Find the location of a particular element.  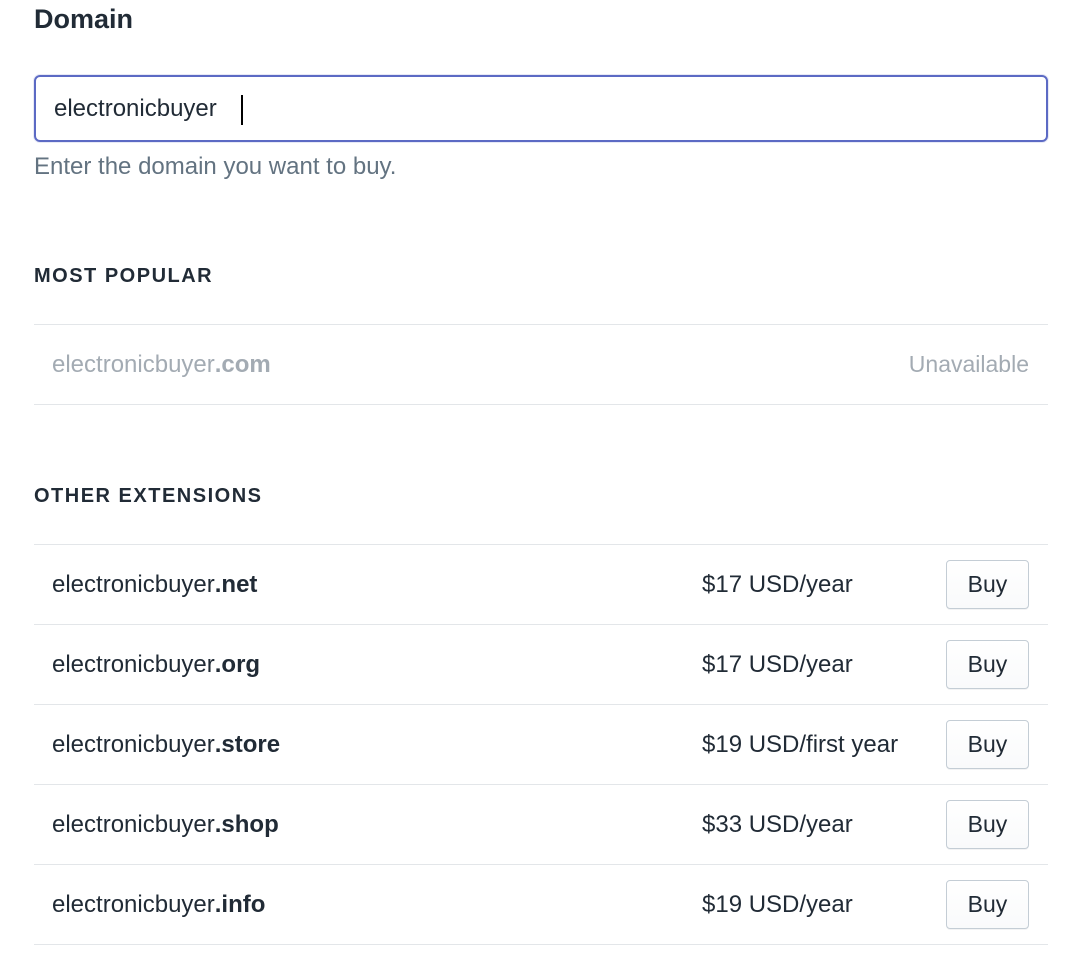

most-popular-heading: MOST POPULAR is located at coordinates (124, 276).